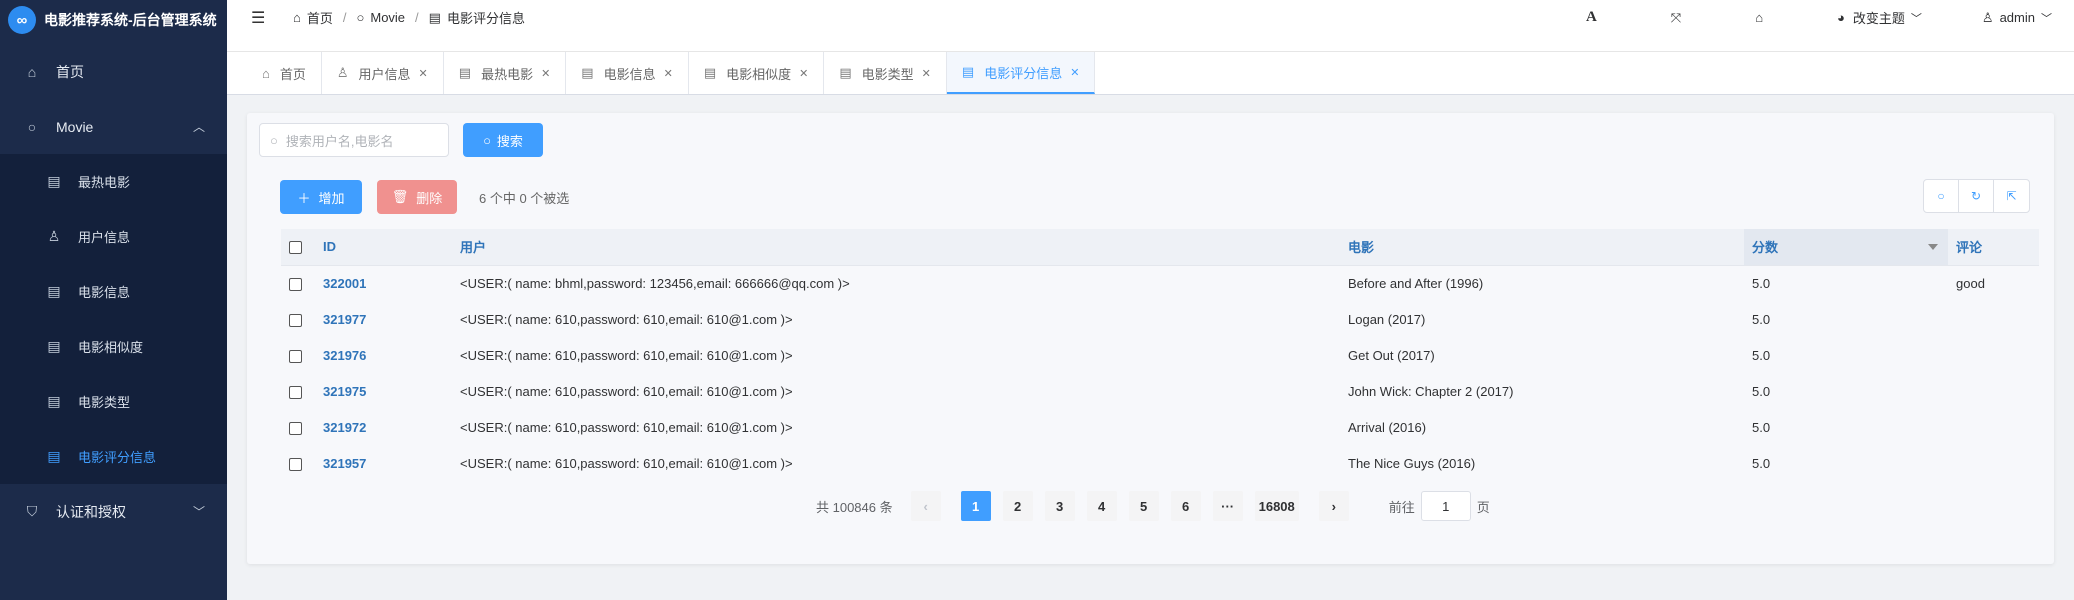 Image resolution: width=2074 pixels, height=600 pixels. Describe the element at coordinates (91, 511) in the screenshot. I see `sidebar-item-label: 认证和授权` at that location.